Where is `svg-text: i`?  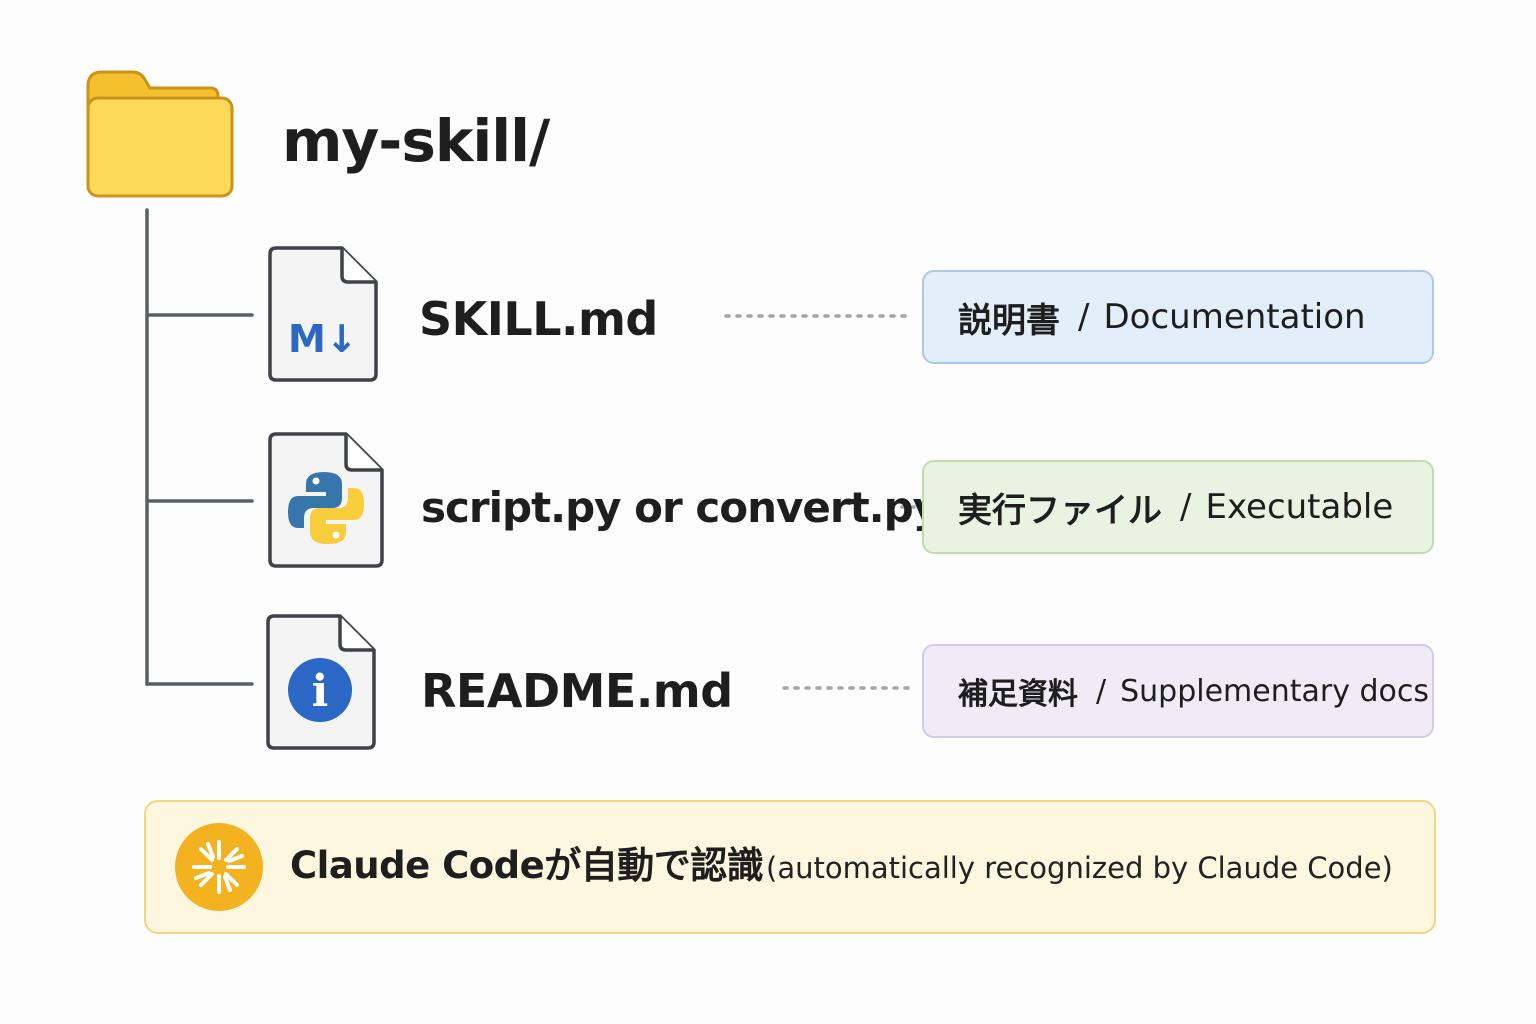 svg-text: i is located at coordinates (320, 691).